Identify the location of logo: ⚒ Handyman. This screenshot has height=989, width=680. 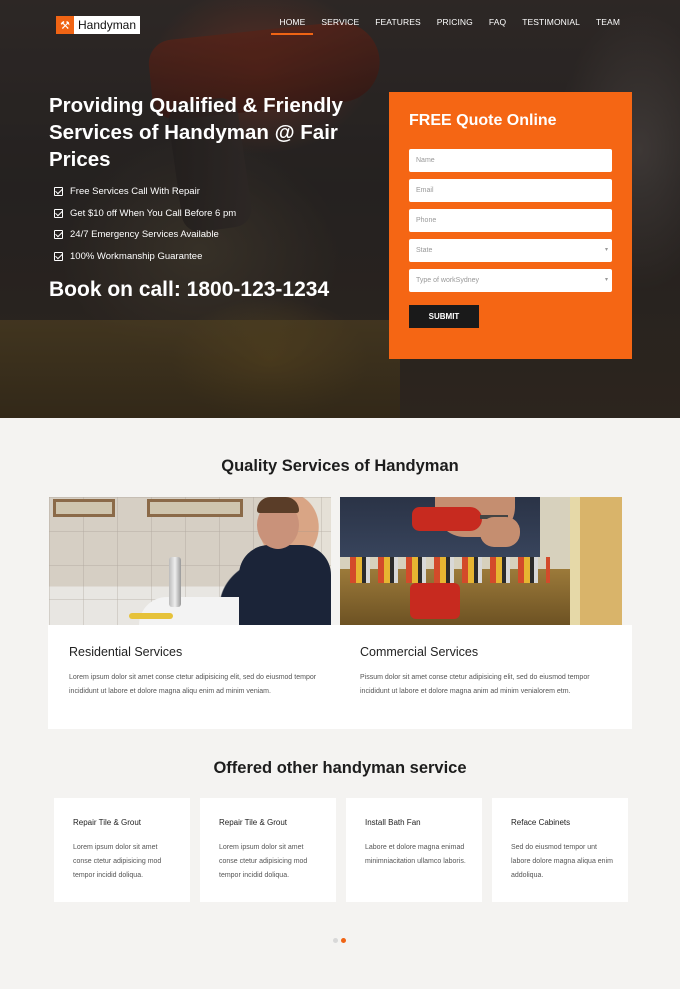
(98, 25).